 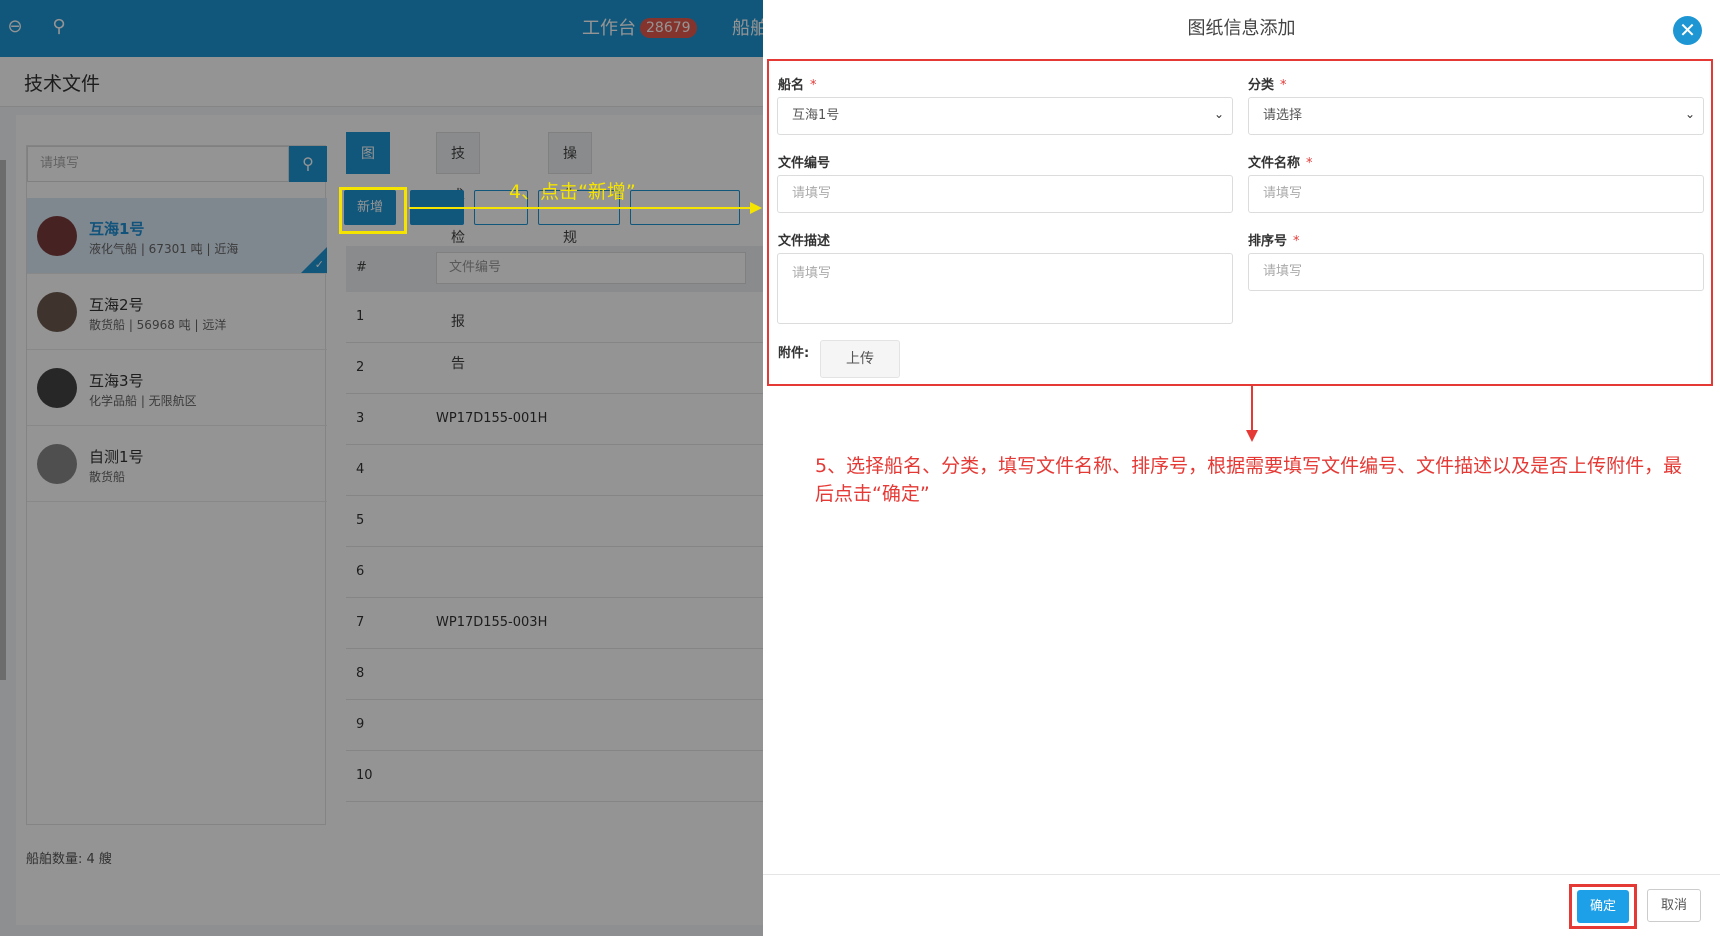 What do you see at coordinates (1252, 410) in the screenshot?
I see `step5-arrow` at bounding box center [1252, 410].